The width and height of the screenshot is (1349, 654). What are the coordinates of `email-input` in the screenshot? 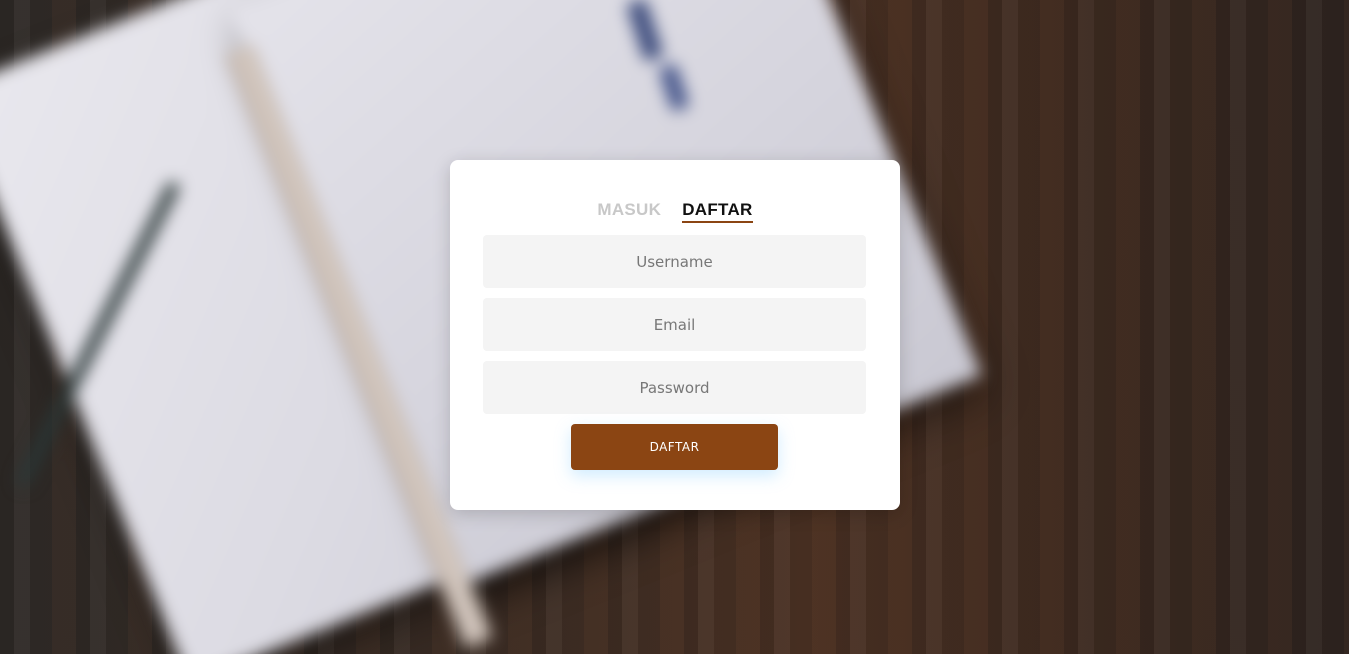 It's located at (674, 324).